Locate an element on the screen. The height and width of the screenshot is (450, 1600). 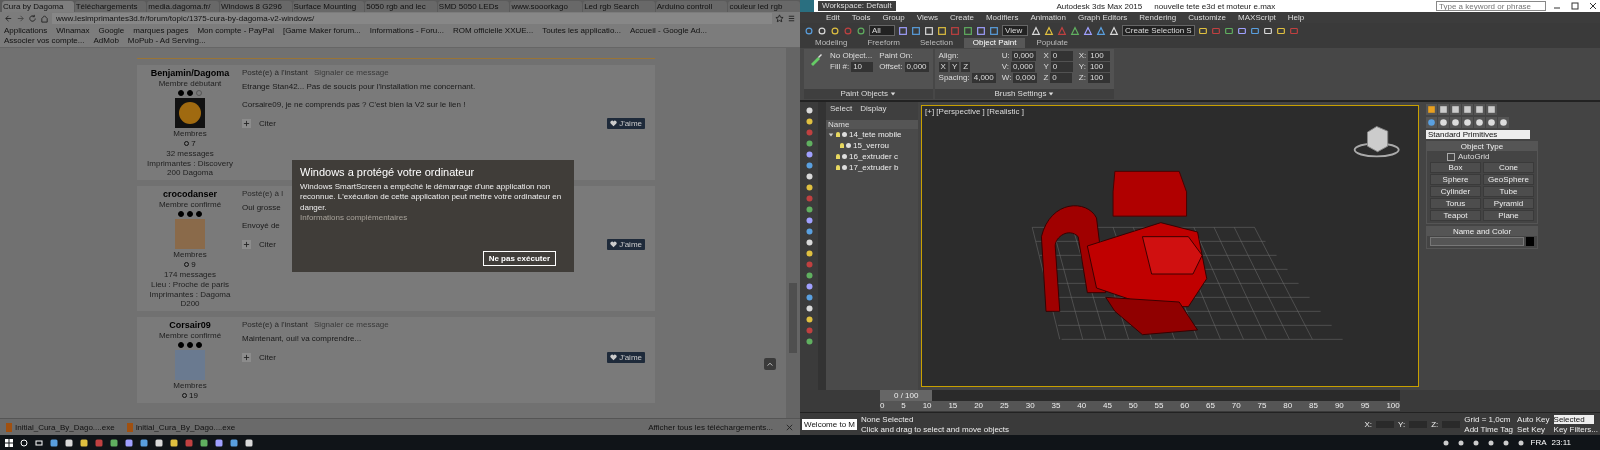
axis-toggle: Y is located at coordinates (954, 67).